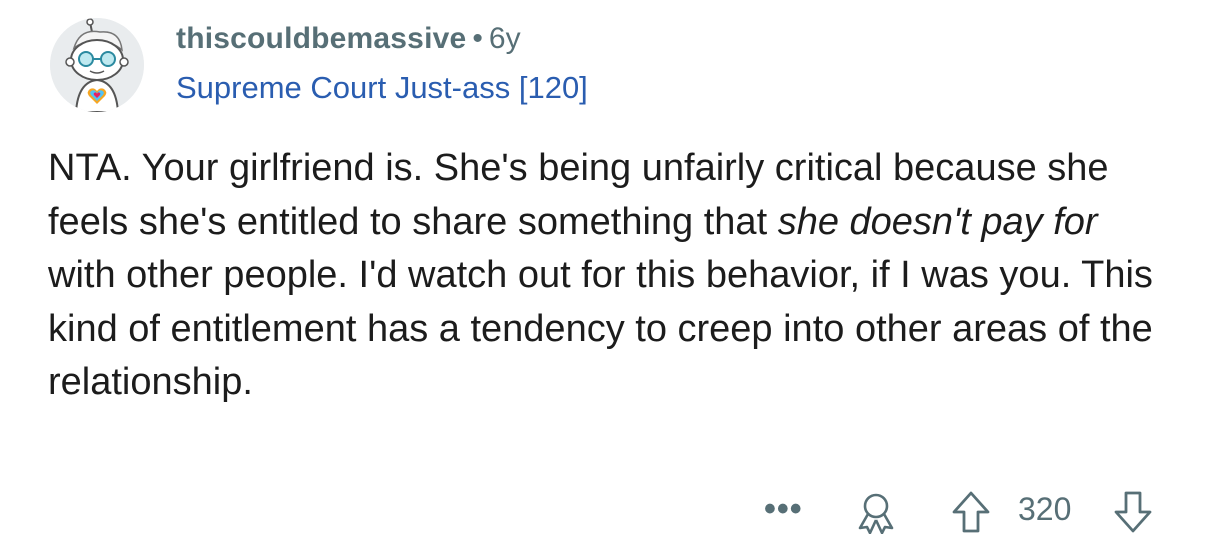 The image size is (1206, 560). I want to click on comment-meta: thiscouldbemassive • 6y, so click(348, 39).